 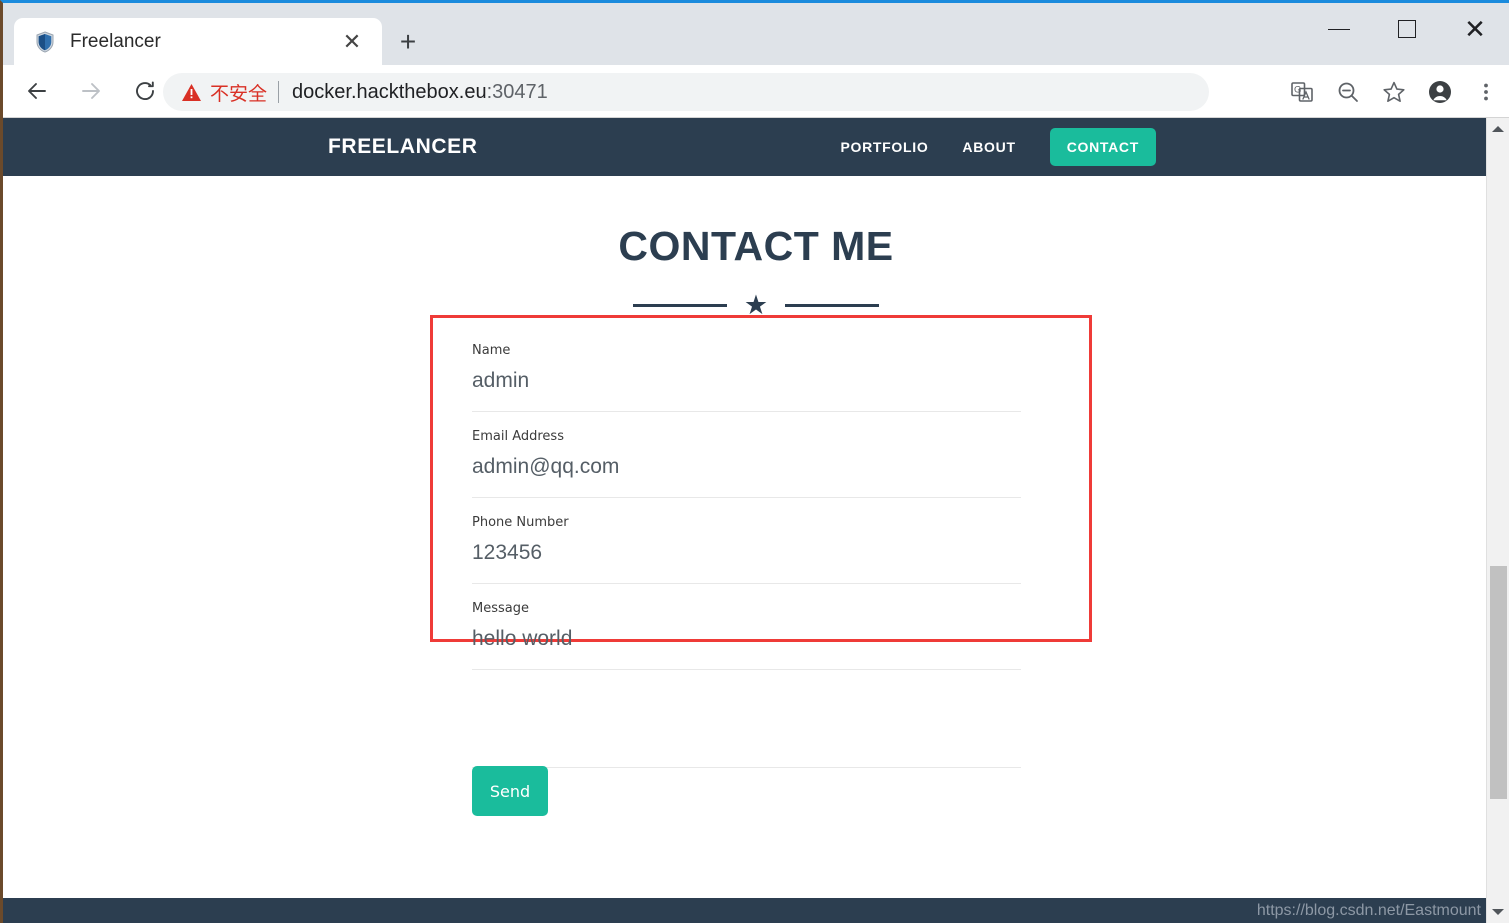 I want to click on form-field-message: Message hello world, so click(x=746, y=627).